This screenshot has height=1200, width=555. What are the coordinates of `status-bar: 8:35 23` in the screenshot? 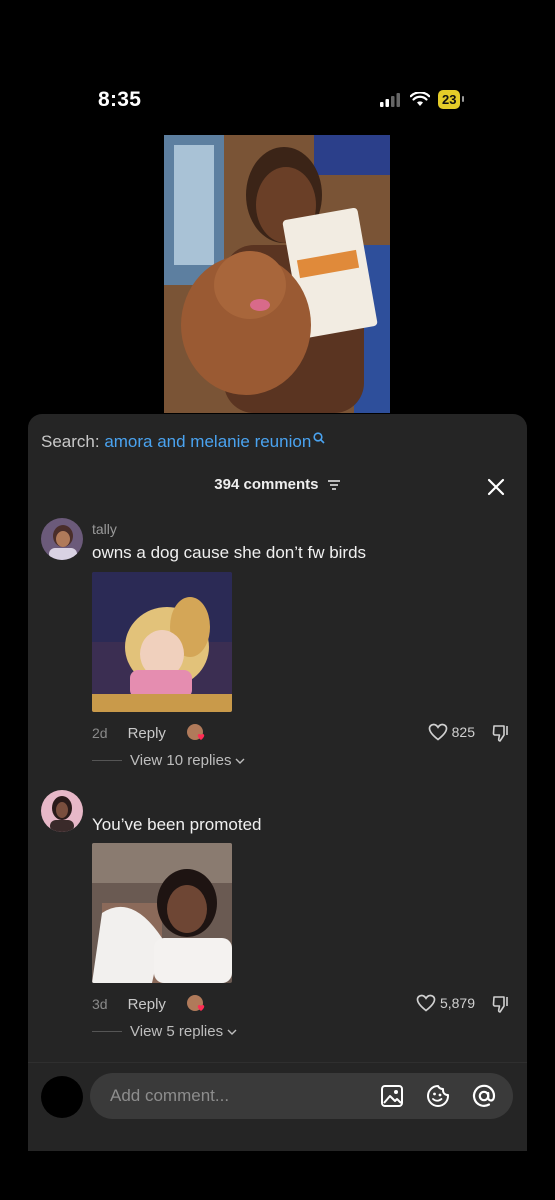 It's located at (277, 65).